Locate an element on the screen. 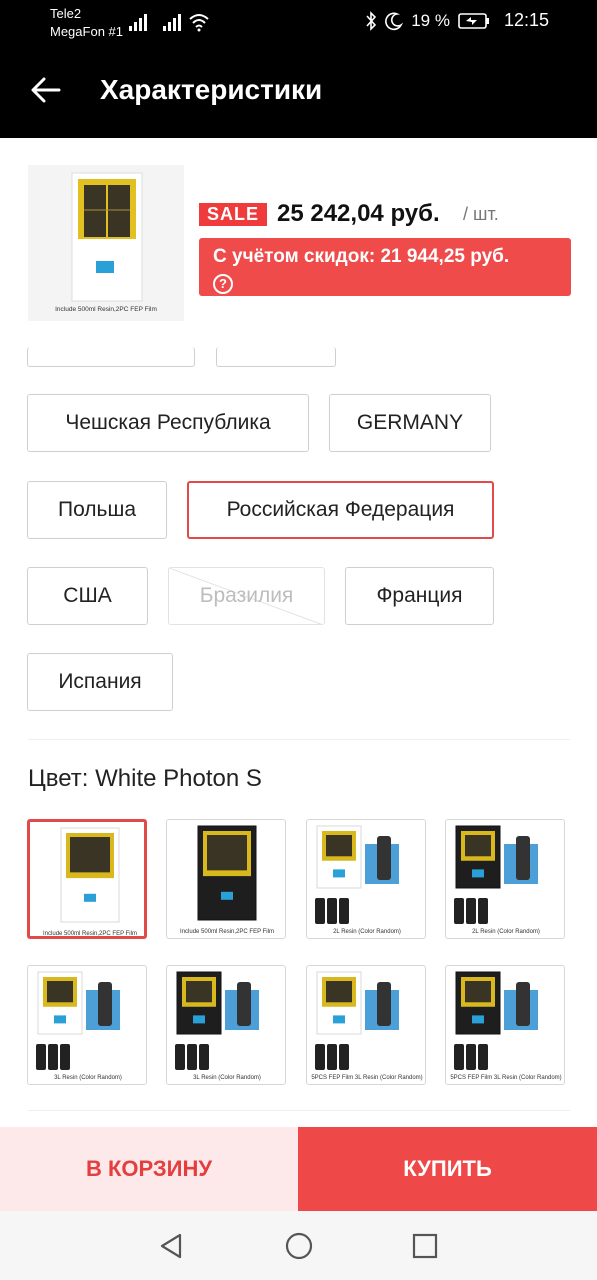  circle-home-icon is located at coordinates (299, 1246).